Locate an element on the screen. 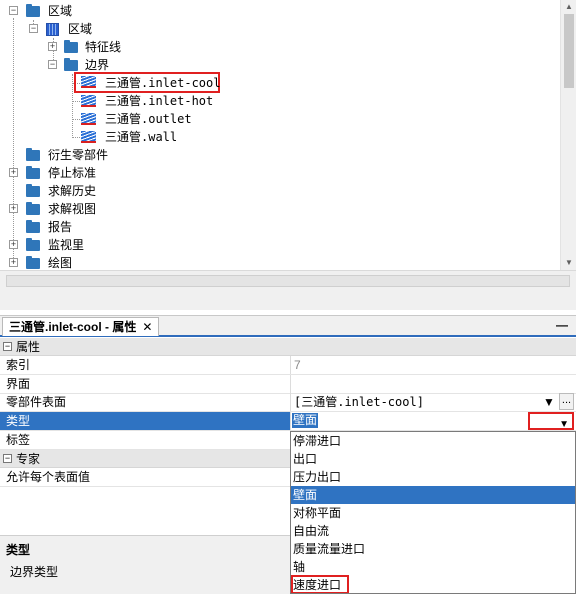 The width and height of the screenshot is (576, 594). category-label: 属性 is located at coordinates (28, 347).